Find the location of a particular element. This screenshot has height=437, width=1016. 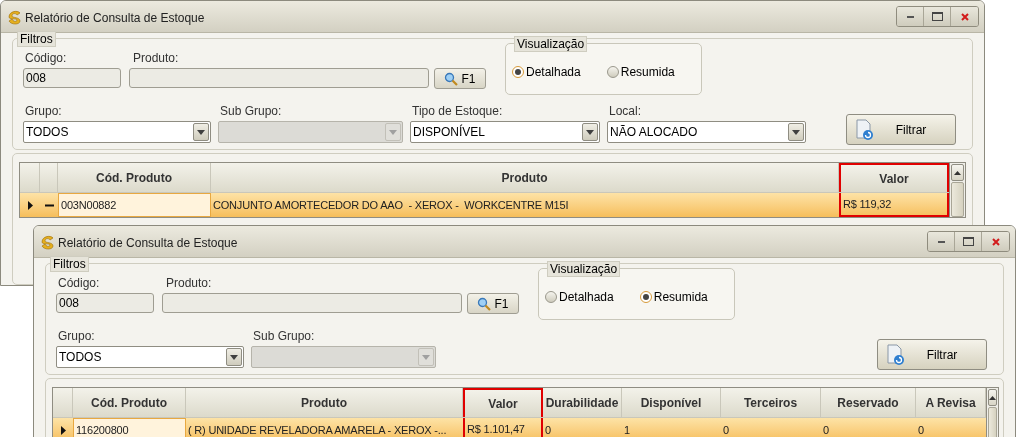

column-header: Reservado is located at coordinates (868, 402).